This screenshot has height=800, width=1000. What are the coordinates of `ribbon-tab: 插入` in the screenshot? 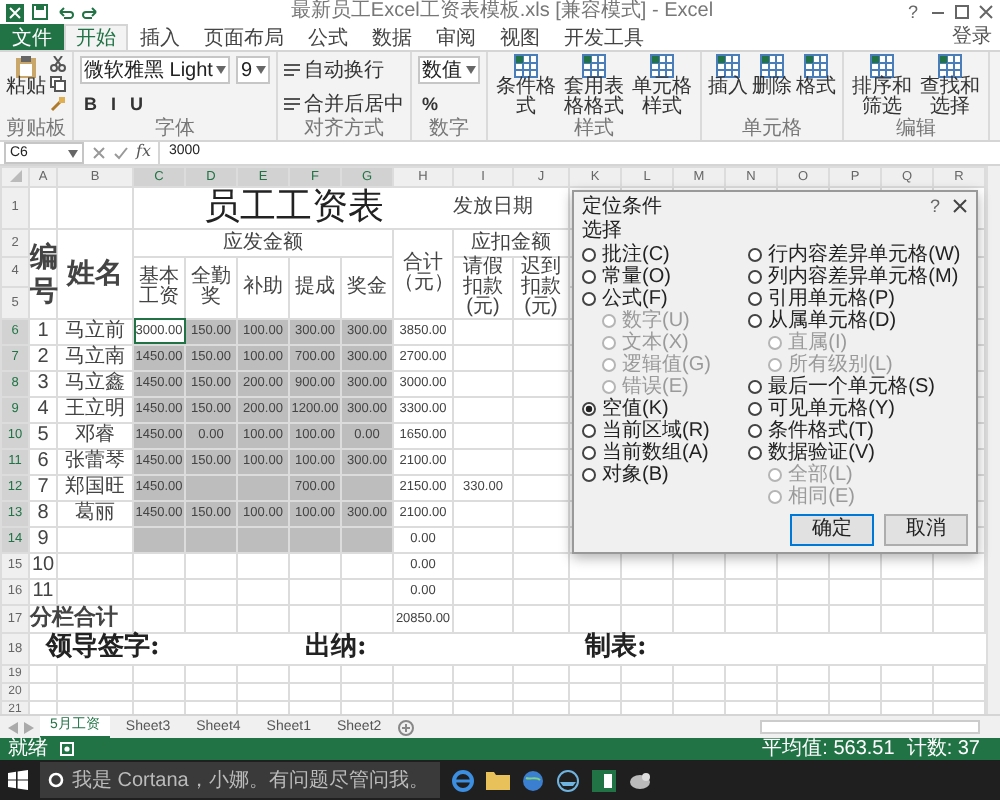 It's located at (160, 37).